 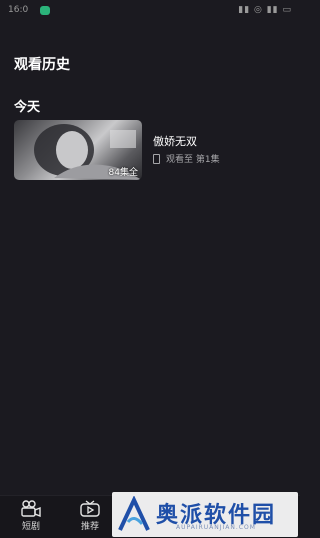 What do you see at coordinates (216, 527) in the screenshot?
I see `watermark-url: AUPAIRUANJIAN.COM` at bounding box center [216, 527].